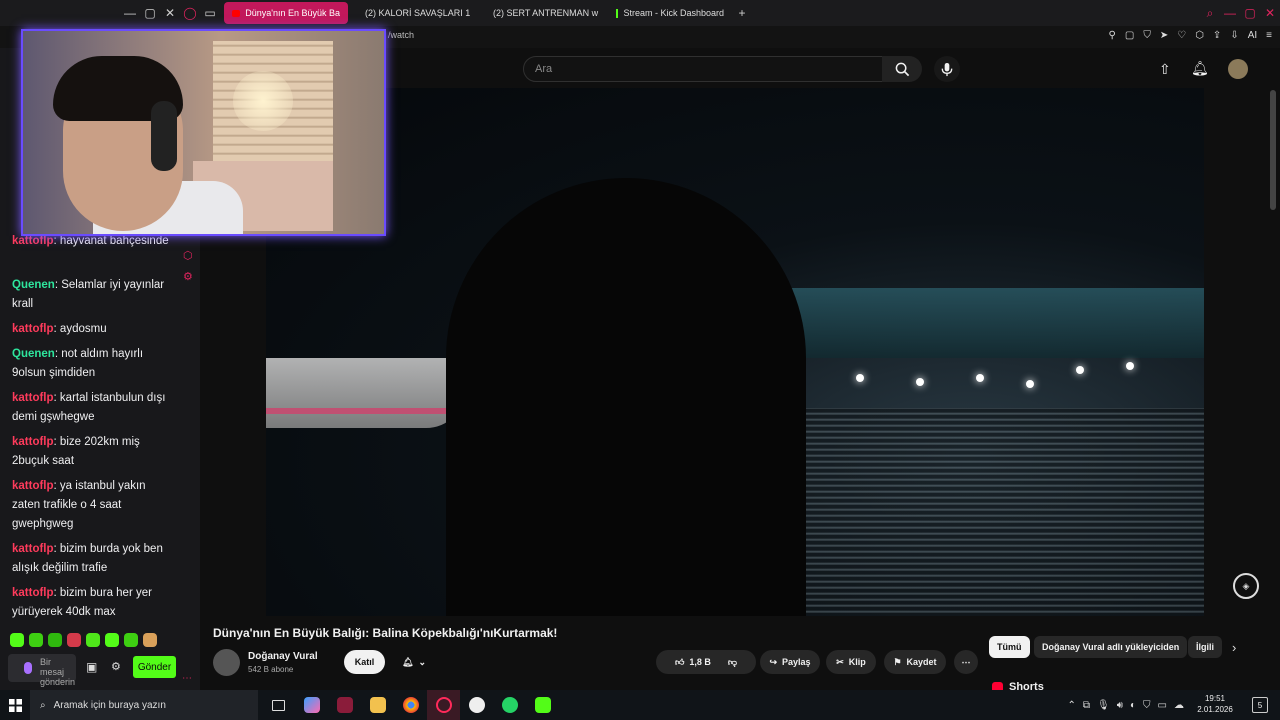 This screenshot has width=1280, height=720. What do you see at coordinates (42, 670) in the screenshot?
I see `chat-input: Bir mesaj gönderin` at bounding box center [42, 670].